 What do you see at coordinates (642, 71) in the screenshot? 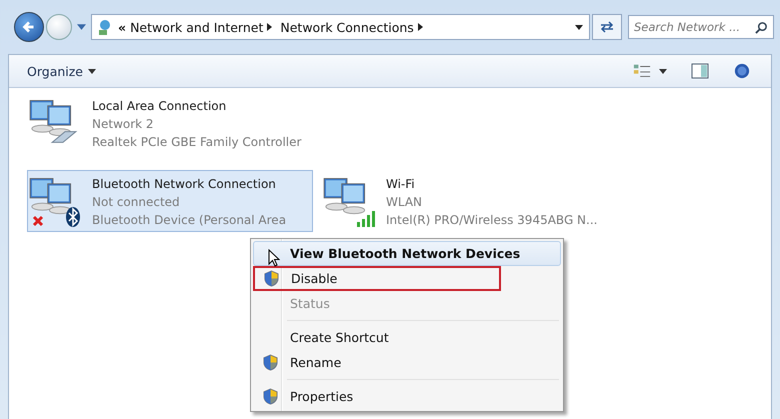
I see `view-options-icon` at bounding box center [642, 71].